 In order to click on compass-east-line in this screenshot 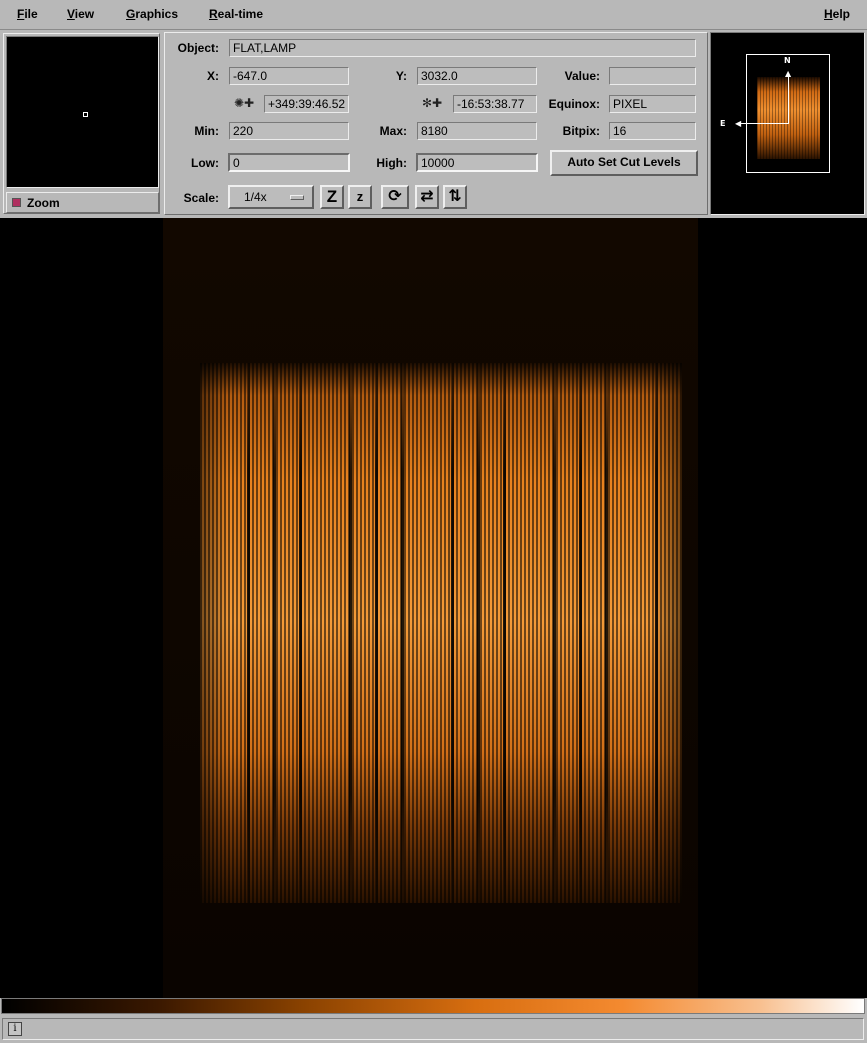, I will do `click(763, 123)`.